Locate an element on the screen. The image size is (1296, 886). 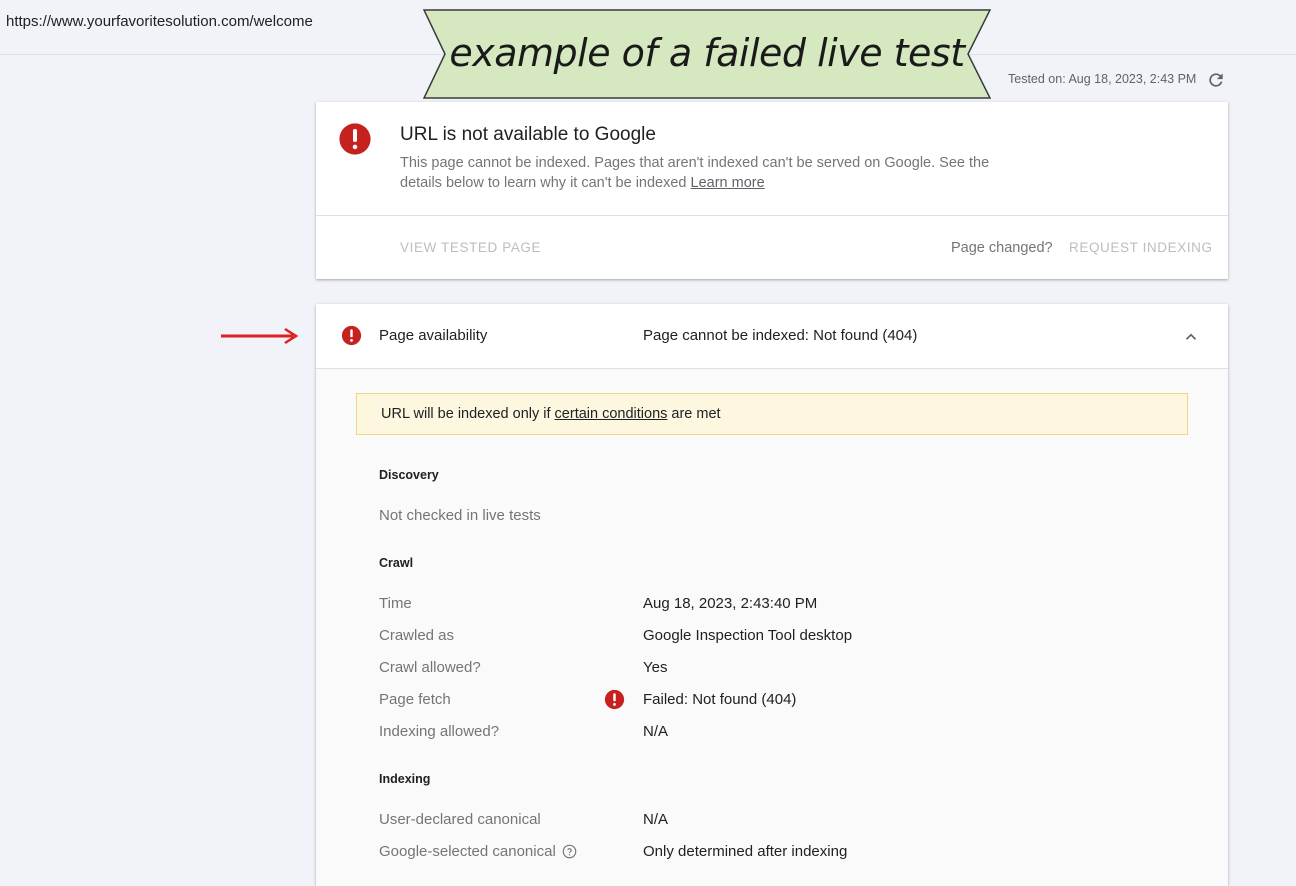
crawl-row-value: Failed: Not found (404) is located at coordinates (720, 699).